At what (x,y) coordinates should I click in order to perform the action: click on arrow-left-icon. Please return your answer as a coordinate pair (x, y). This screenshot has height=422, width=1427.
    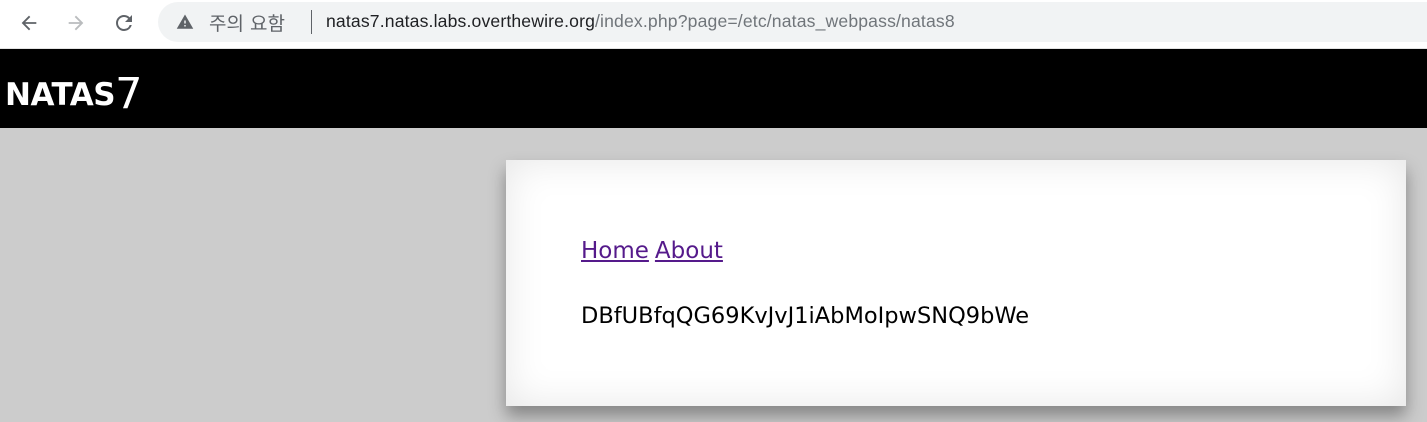
    Looking at the image, I should click on (29, 23).